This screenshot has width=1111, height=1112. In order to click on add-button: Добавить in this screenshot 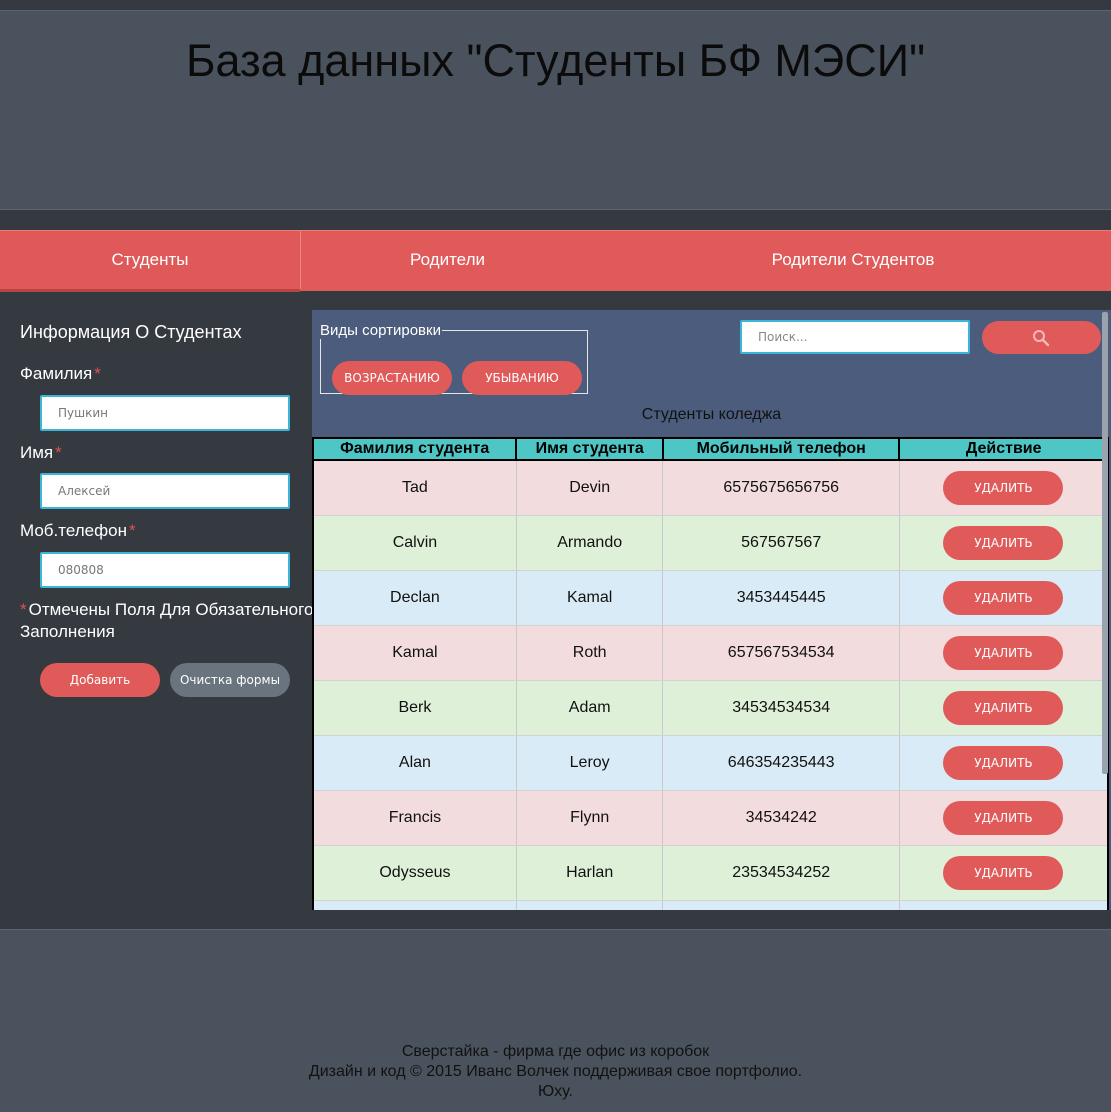, I will do `click(100, 680)`.